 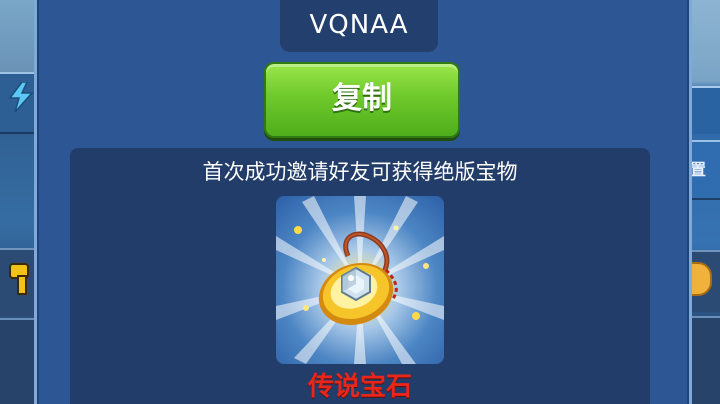 I want to click on lightning-icon, so click(x=21, y=97).